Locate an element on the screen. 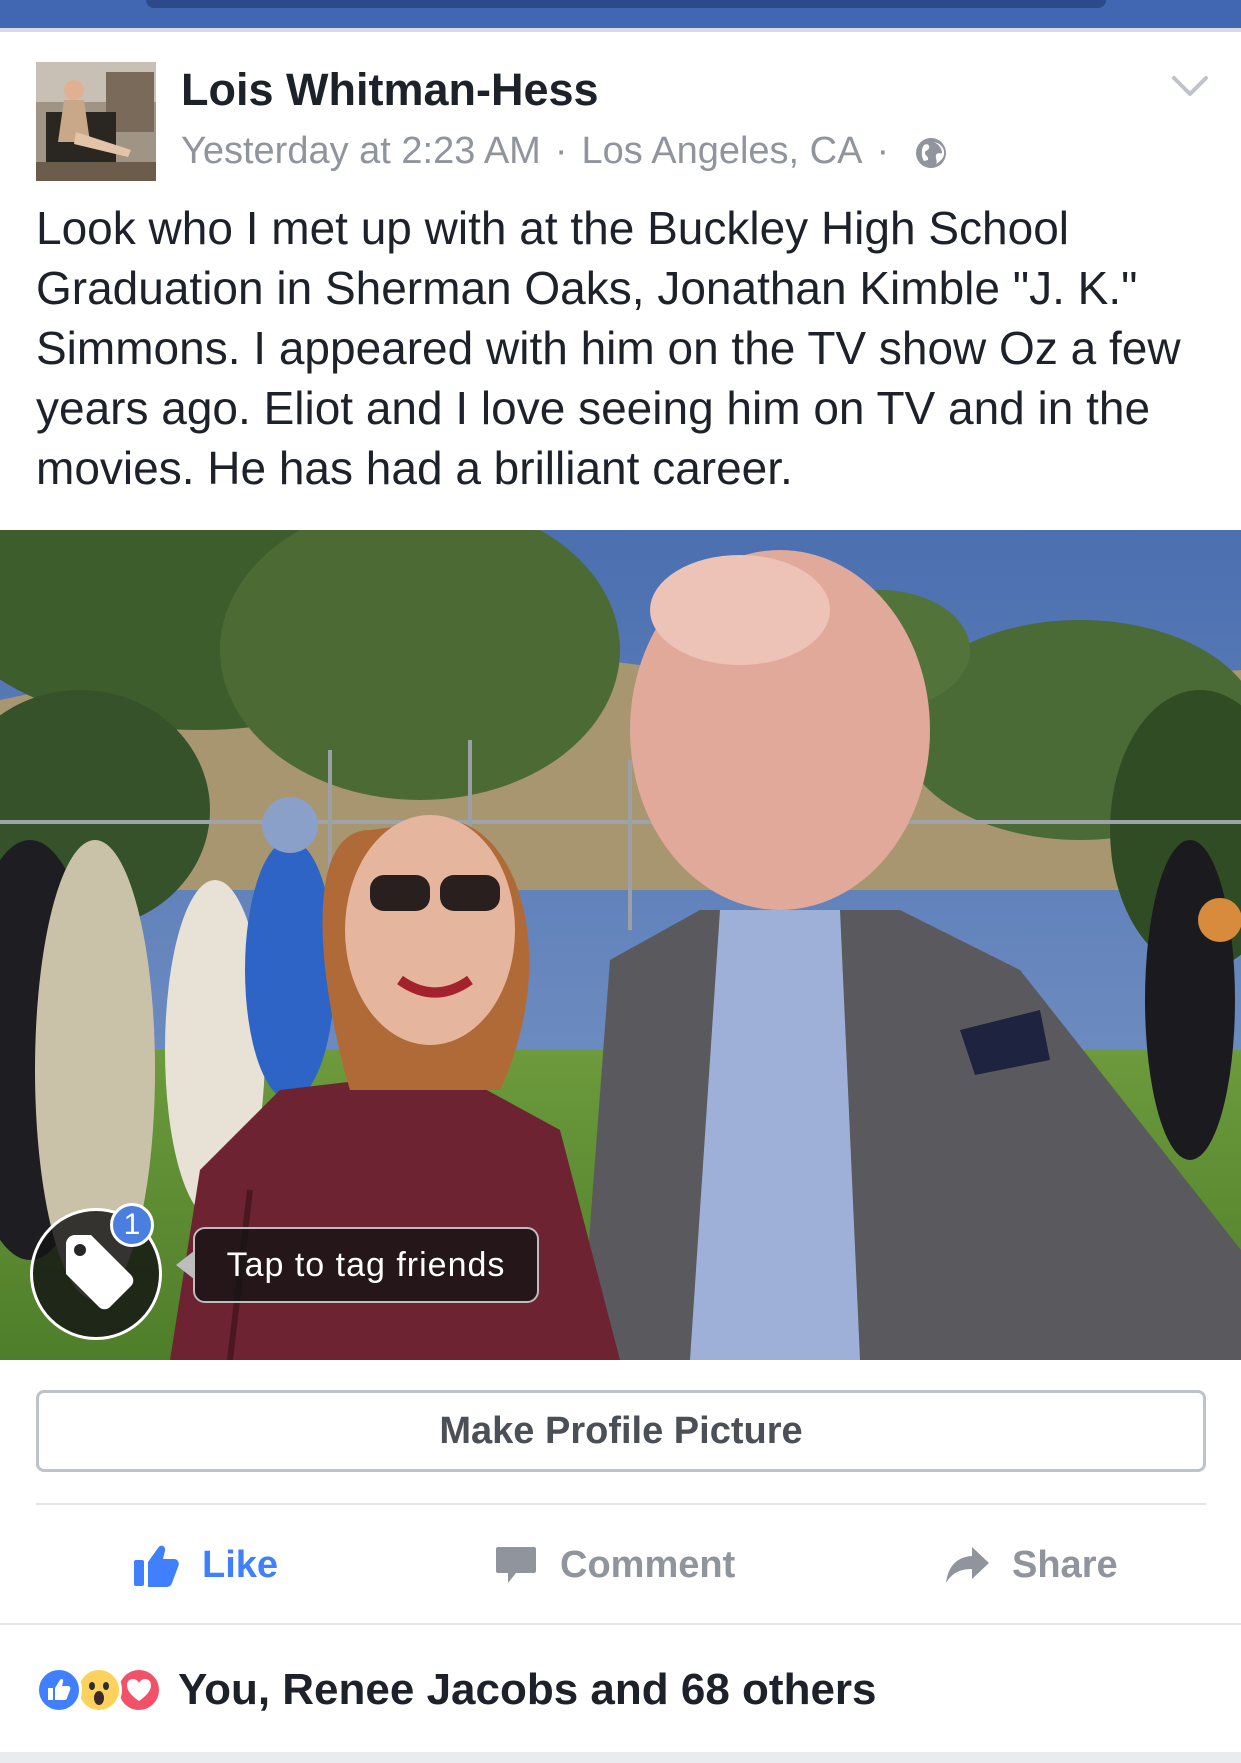 The height and width of the screenshot is (1763, 1241). share-arrow-icon is located at coordinates (967, 1565).